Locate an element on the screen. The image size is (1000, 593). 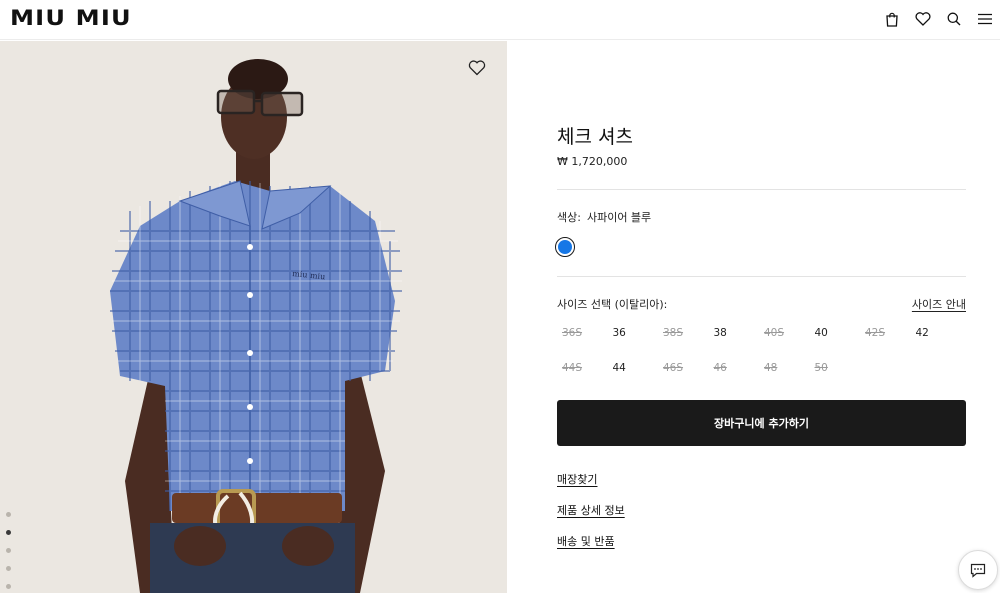
size-option: 46S is located at coordinates (673, 368).